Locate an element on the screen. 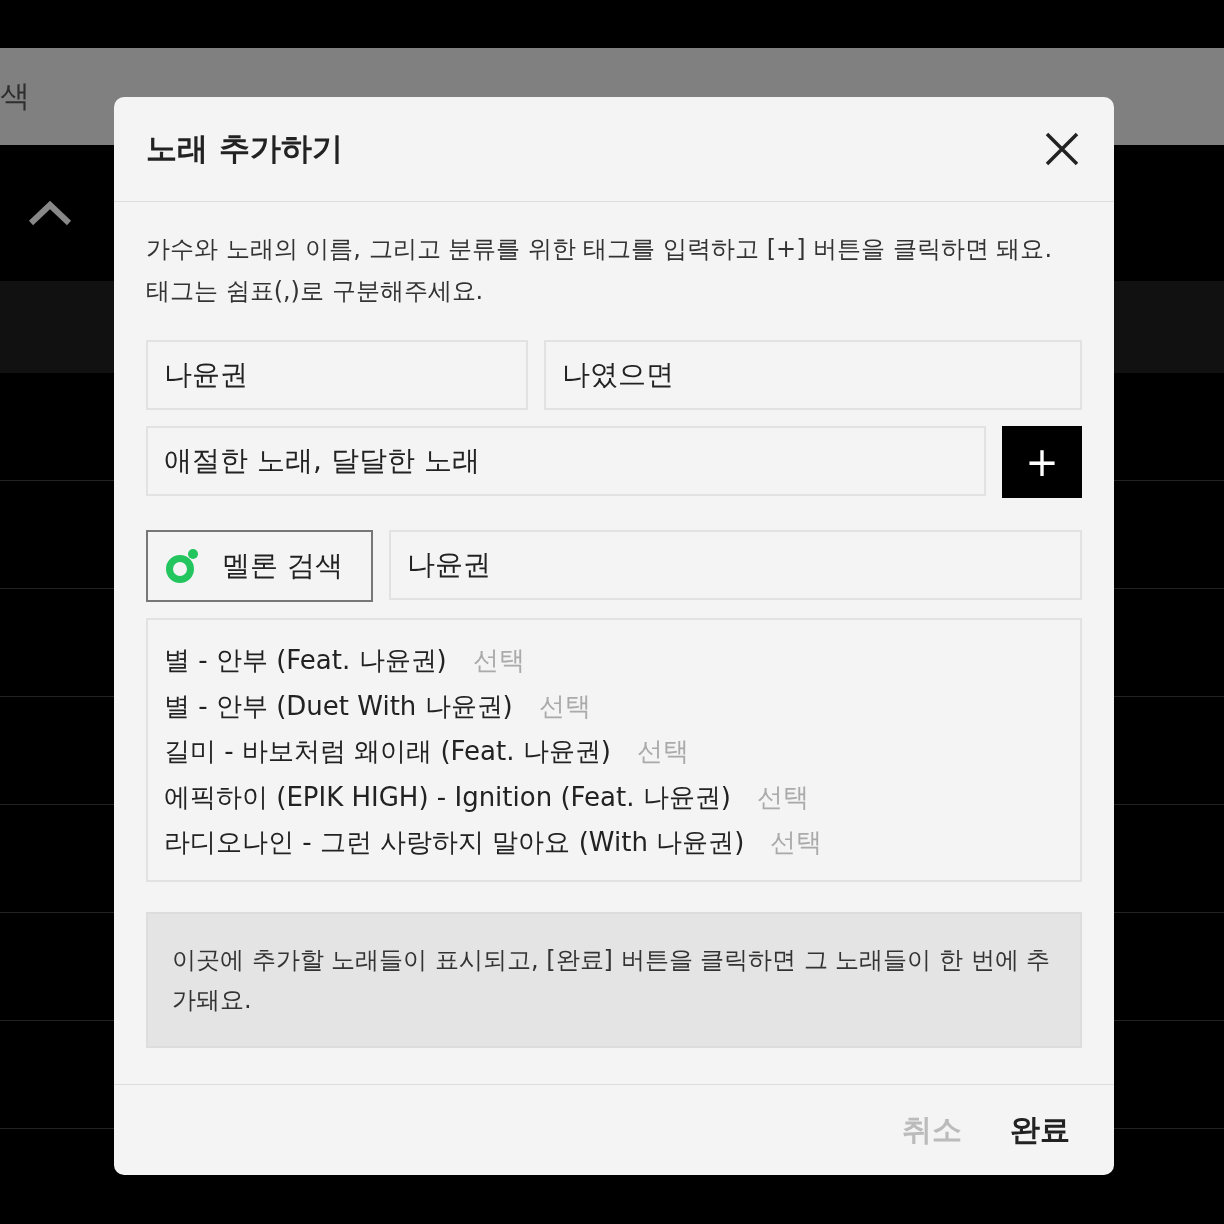 The width and height of the screenshot is (1224, 1224). chevron-up-icon is located at coordinates (50, 213).